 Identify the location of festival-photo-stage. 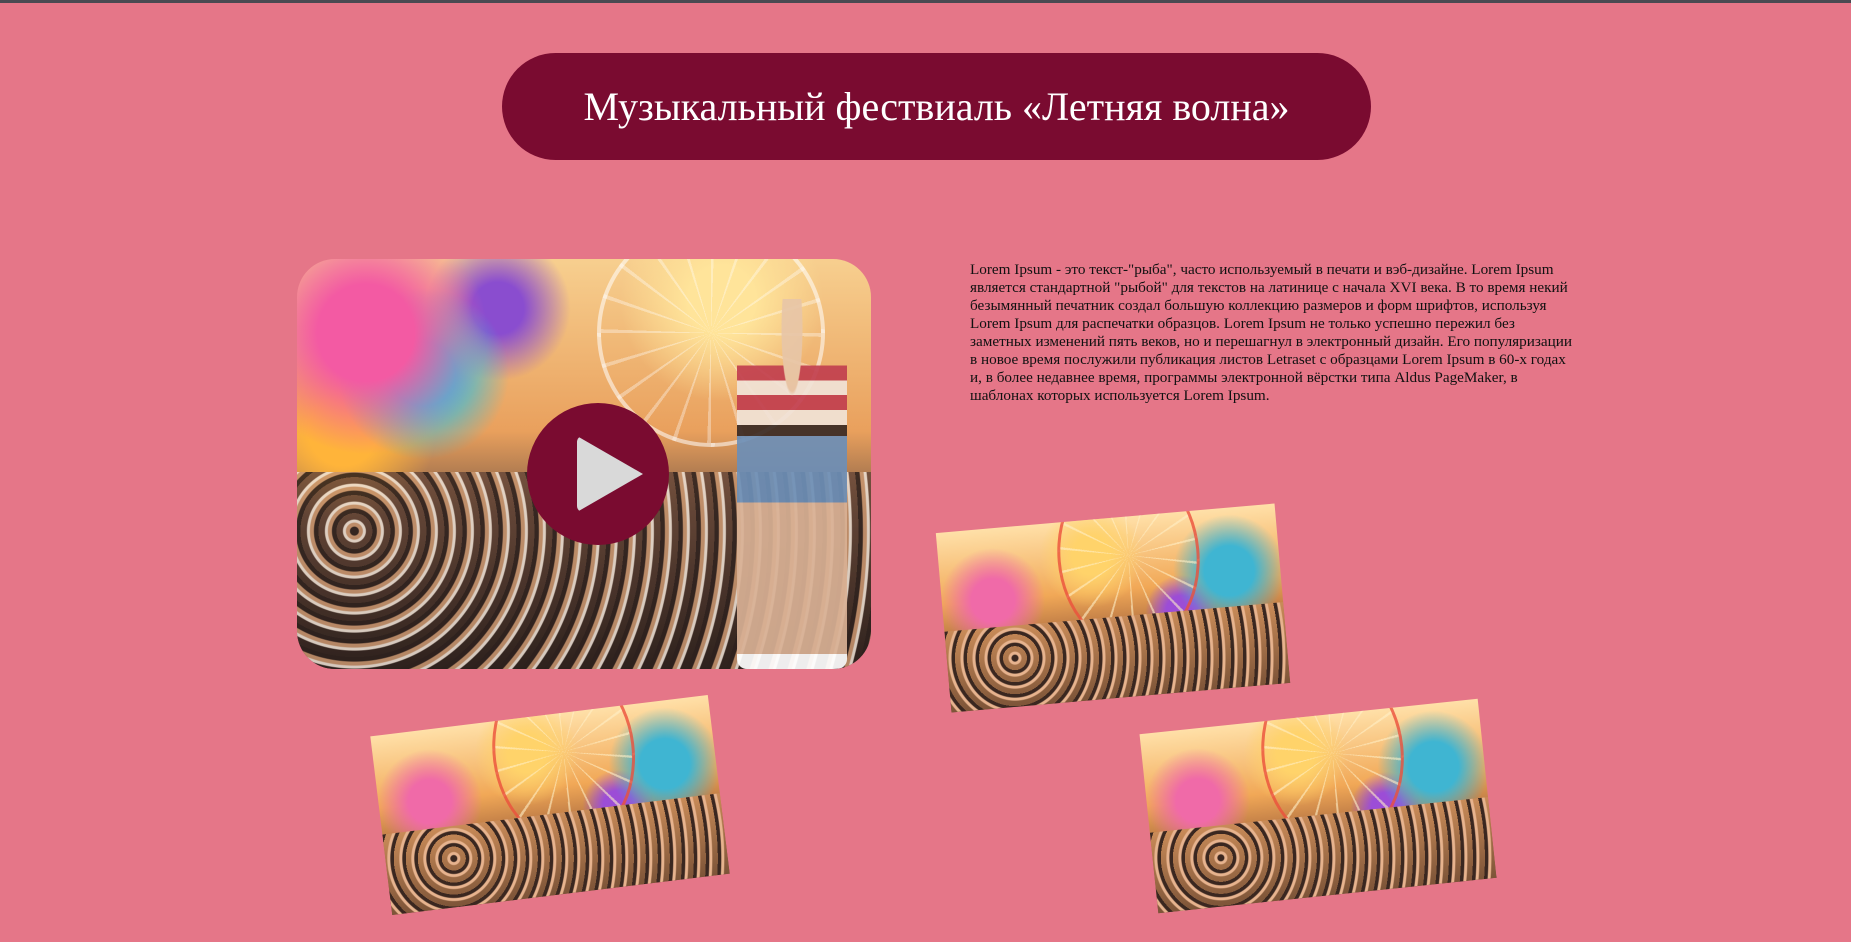
(1113, 608).